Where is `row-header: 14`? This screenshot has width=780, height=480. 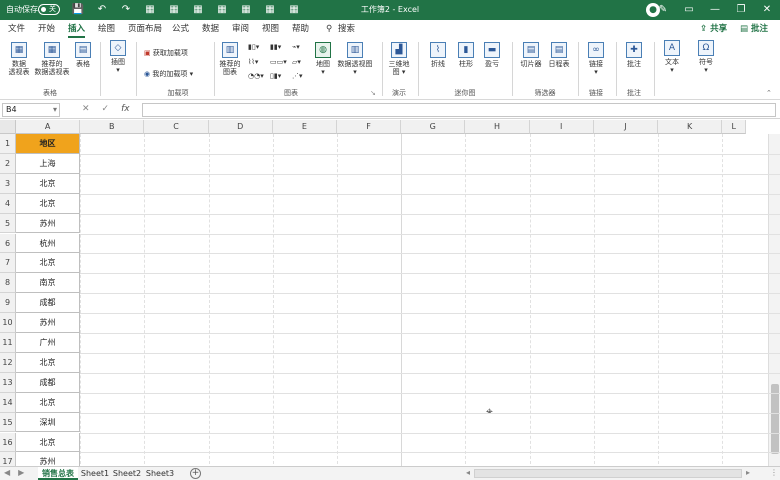 row-header: 14 is located at coordinates (8, 402).